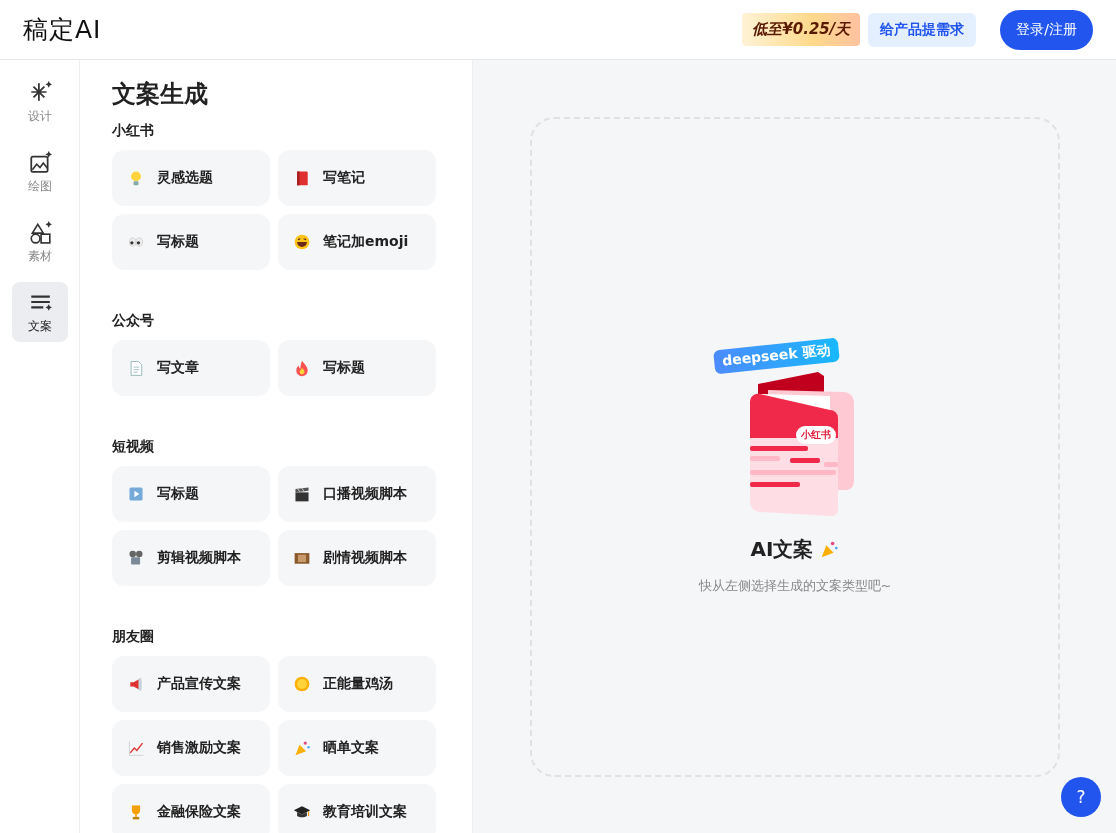 The width and height of the screenshot is (1116, 833). What do you see at coordinates (136, 558) in the screenshot?
I see `projector-icon` at bounding box center [136, 558].